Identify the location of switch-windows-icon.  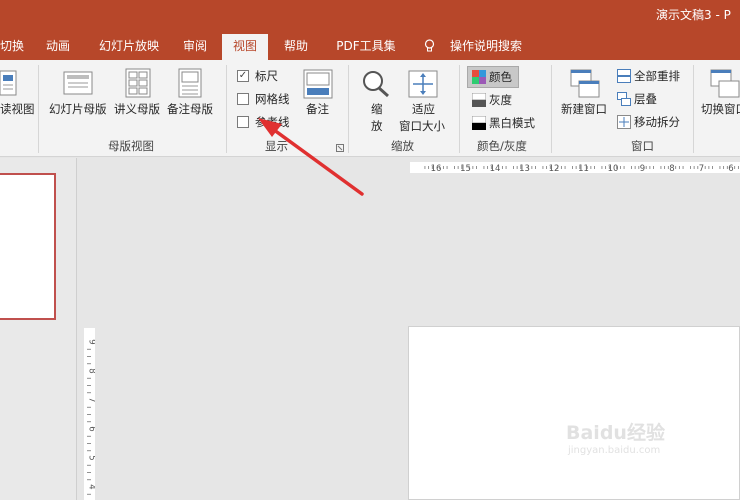
(725, 83).